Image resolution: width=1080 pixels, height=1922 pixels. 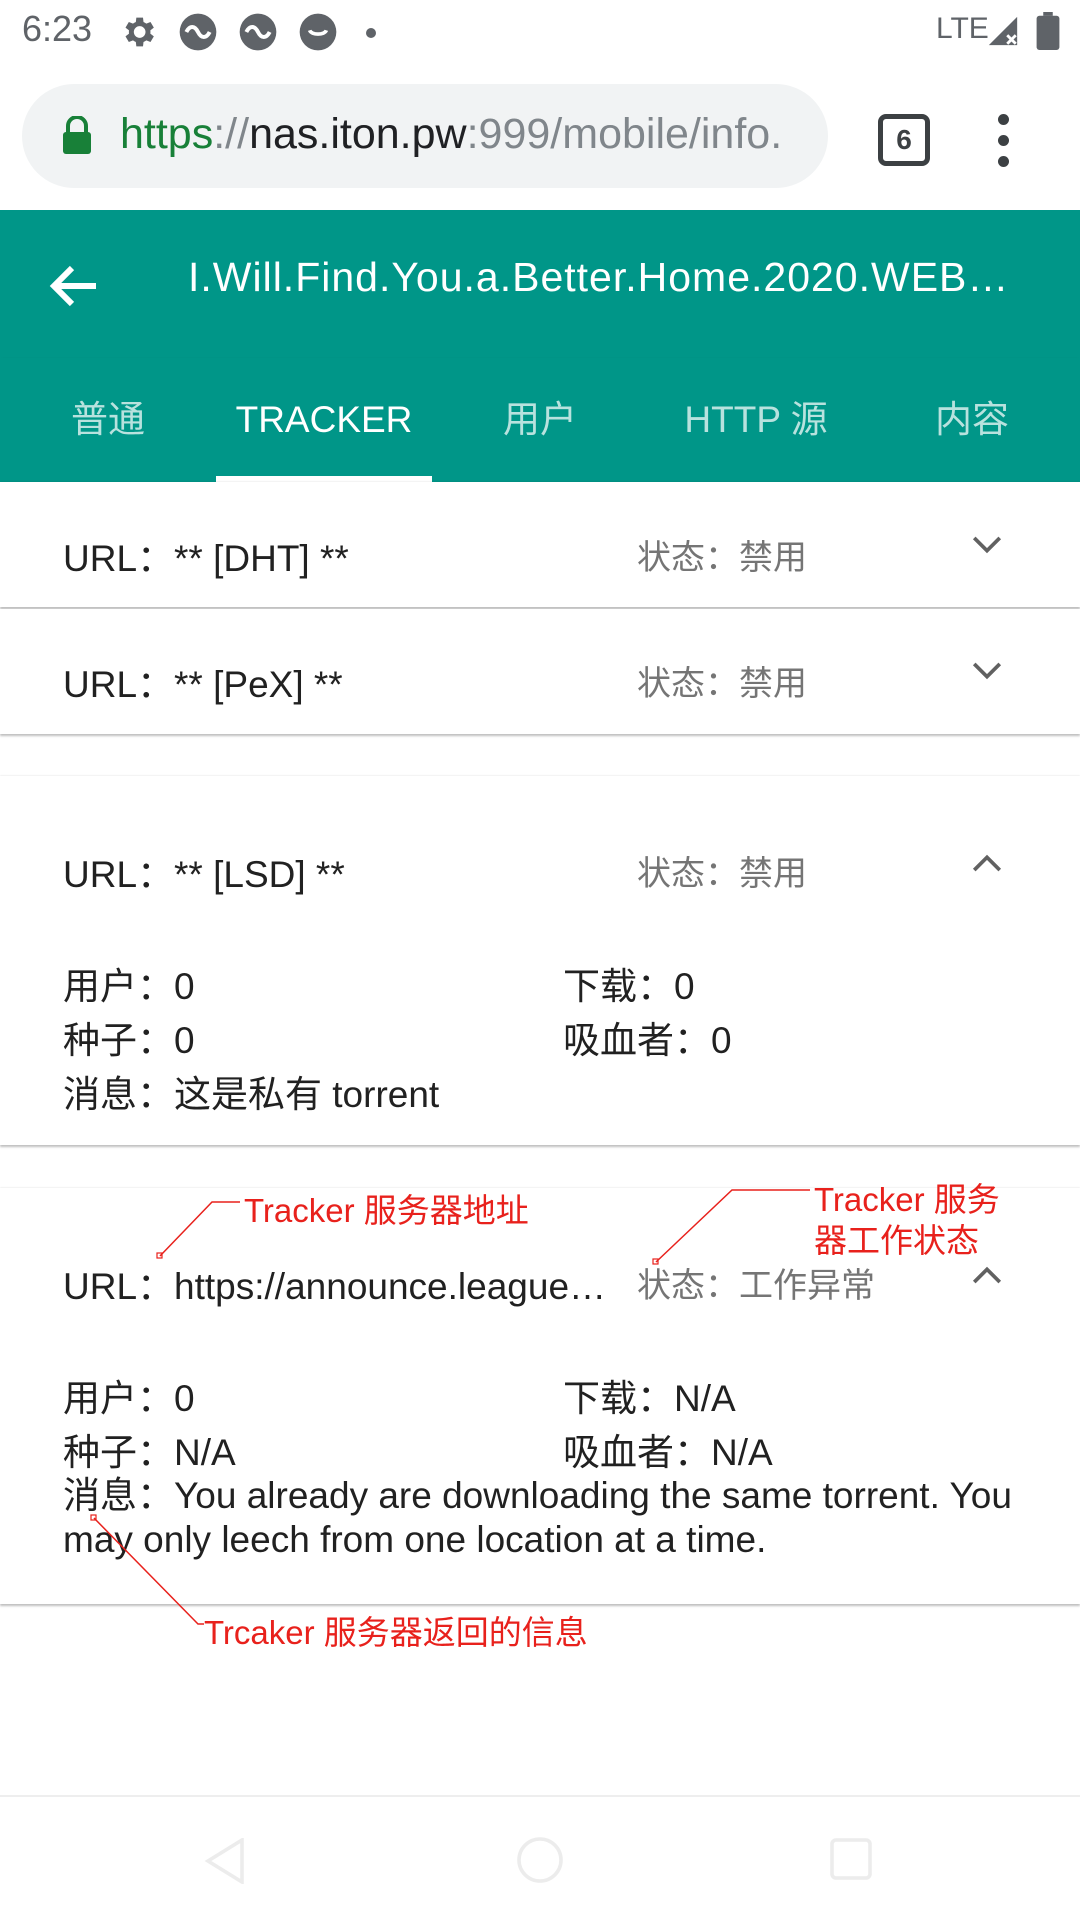 What do you see at coordinates (721, 1040) in the screenshot?
I see `leechers-value: 0` at bounding box center [721, 1040].